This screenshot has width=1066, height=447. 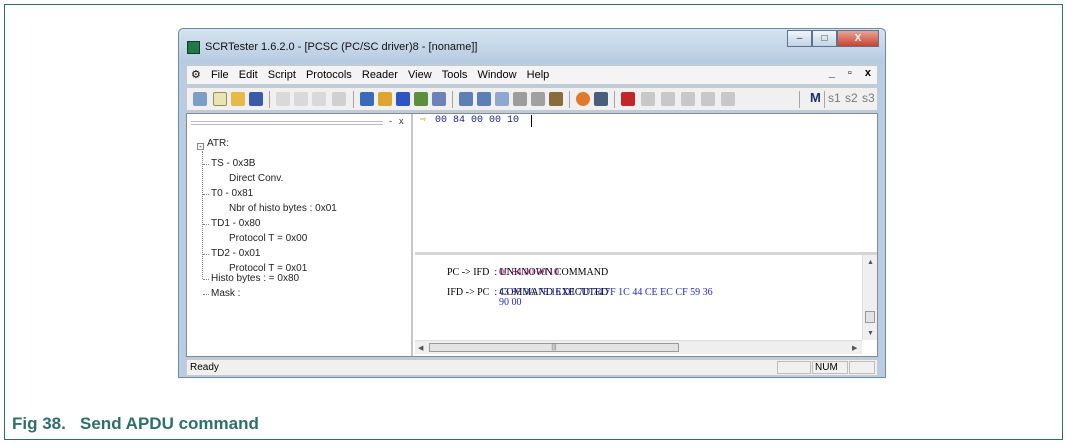 I want to click on menu-app-icon: ⚙, so click(x=196, y=75).